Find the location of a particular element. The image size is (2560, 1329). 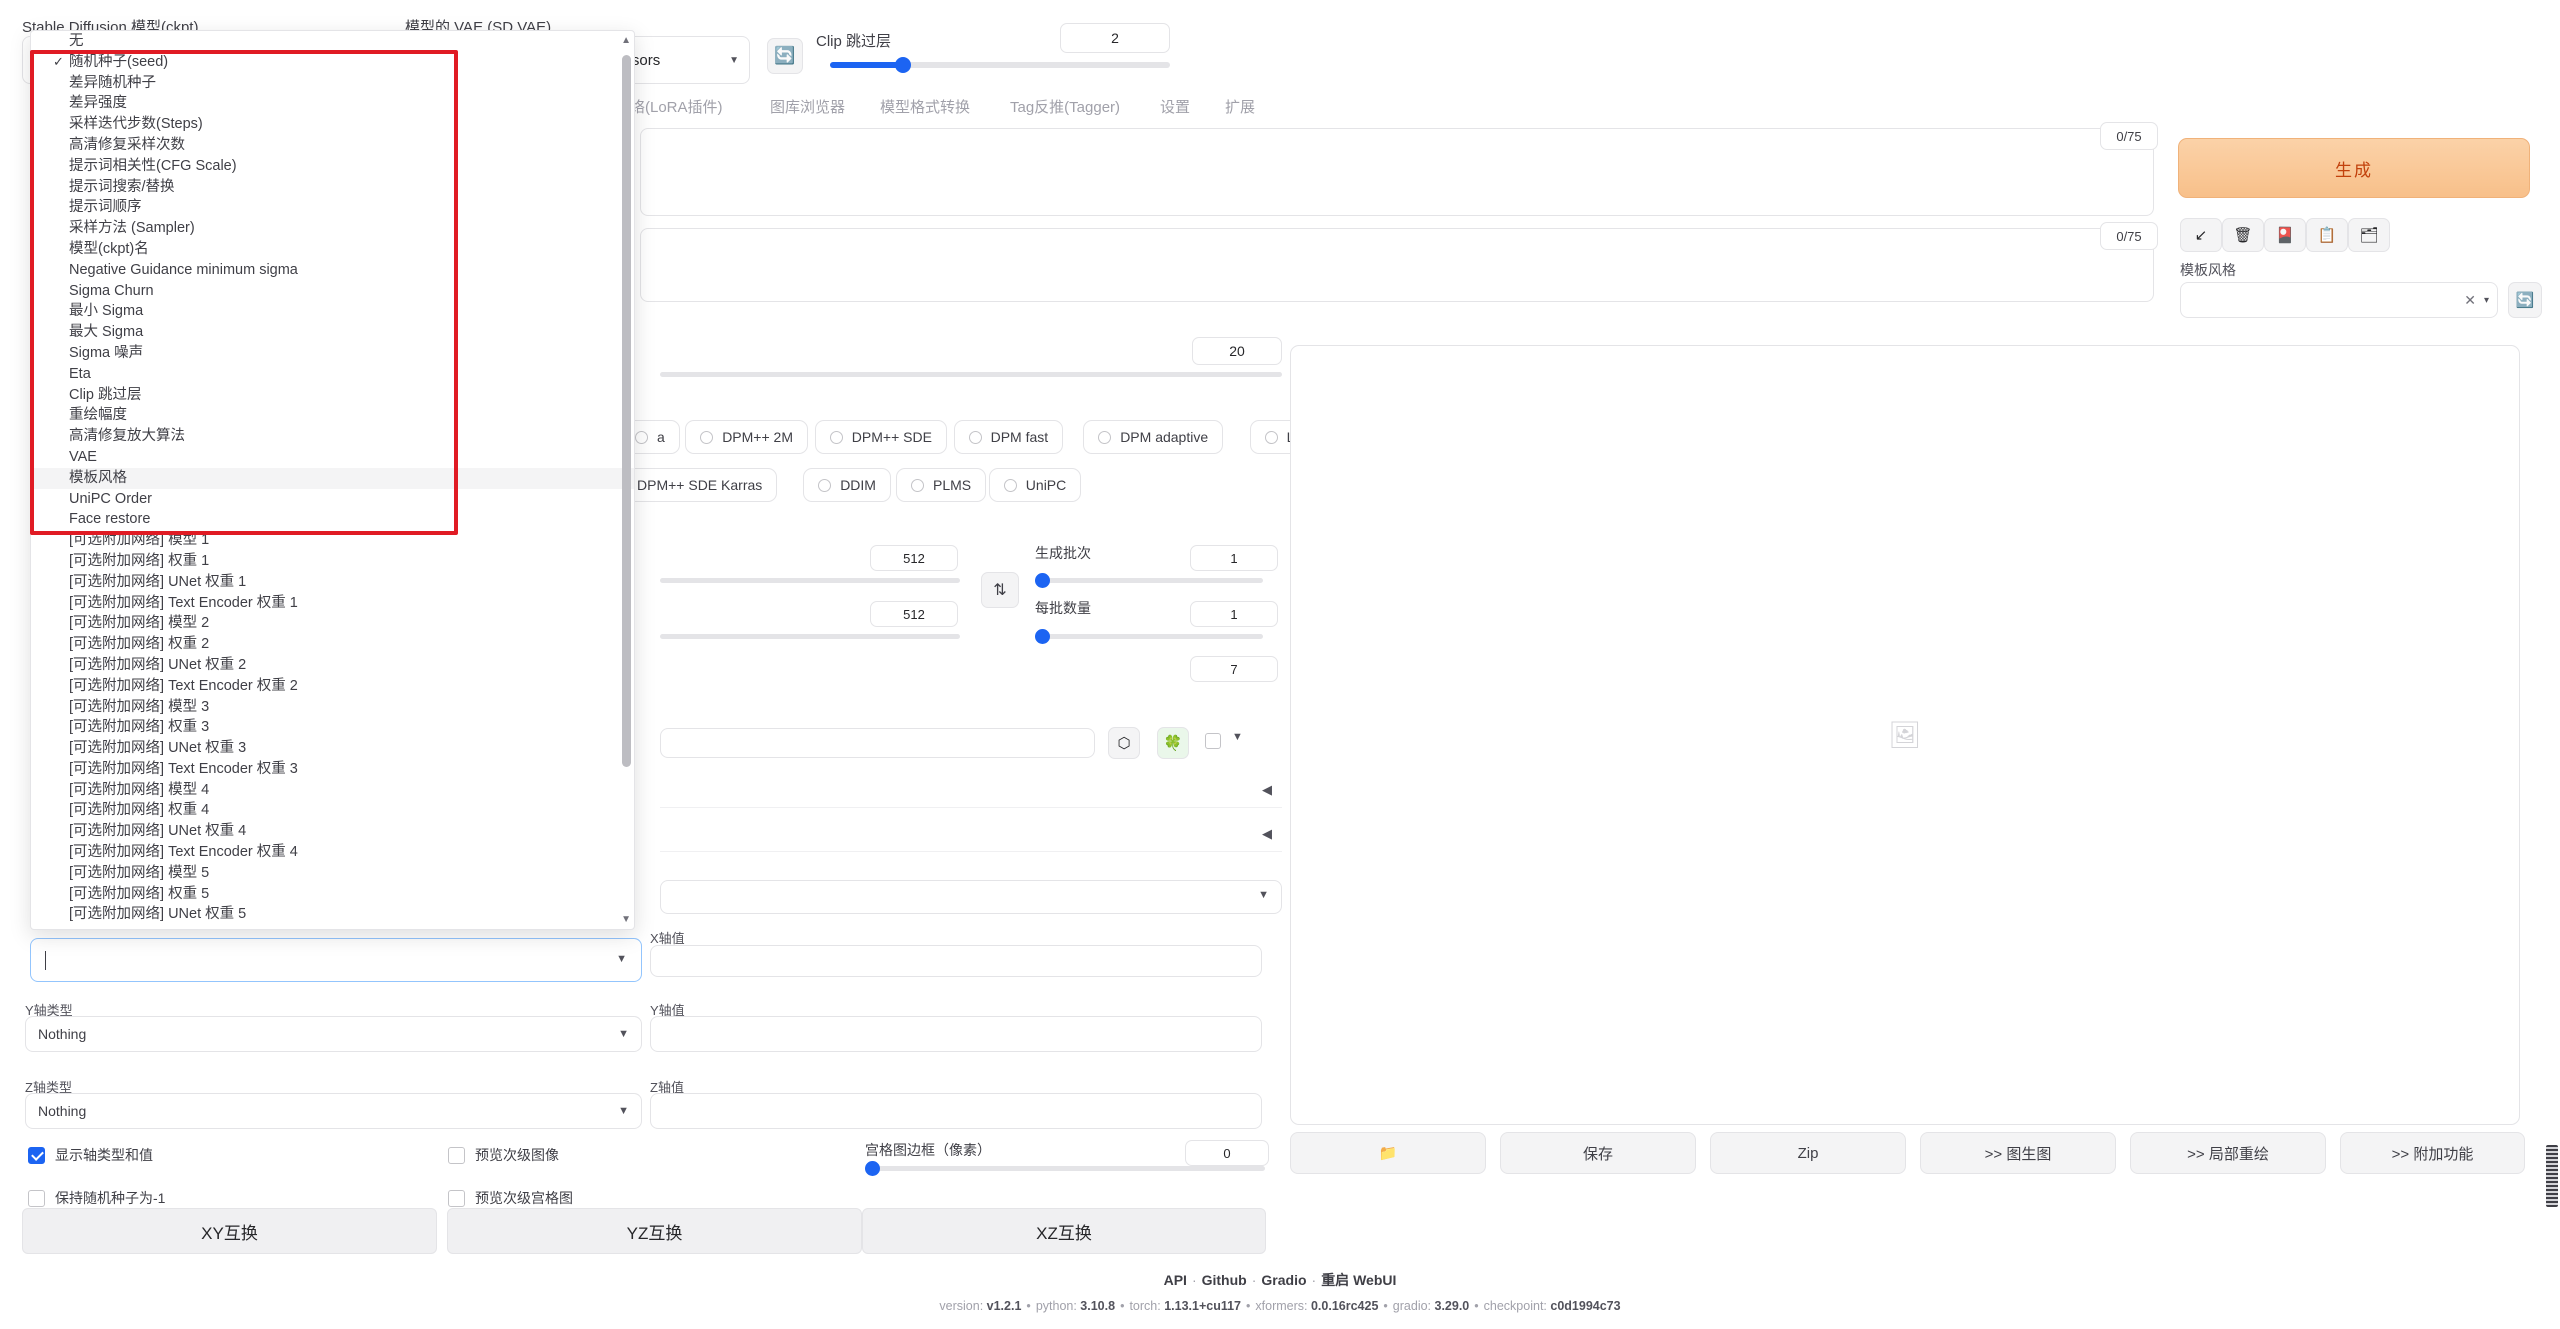

sampler-option-unipc: UniPC is located at coordinates (1035, 485).